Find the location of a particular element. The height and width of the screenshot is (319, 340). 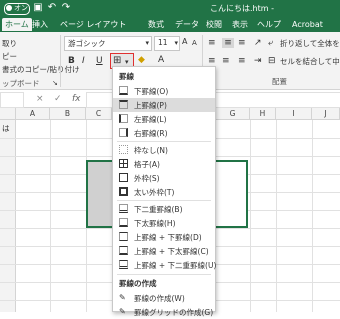

copy-button: ピー is located at coordinates (9, 56).